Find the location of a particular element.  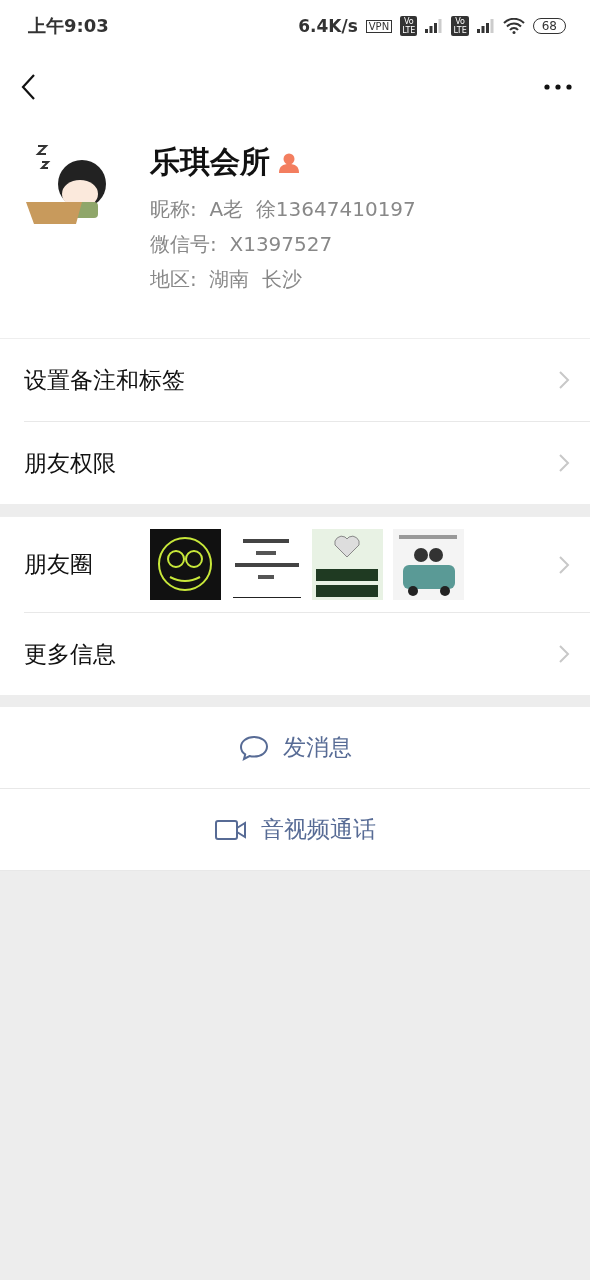

clock-time: 上午9:03 is located at coordinates (69, 26).